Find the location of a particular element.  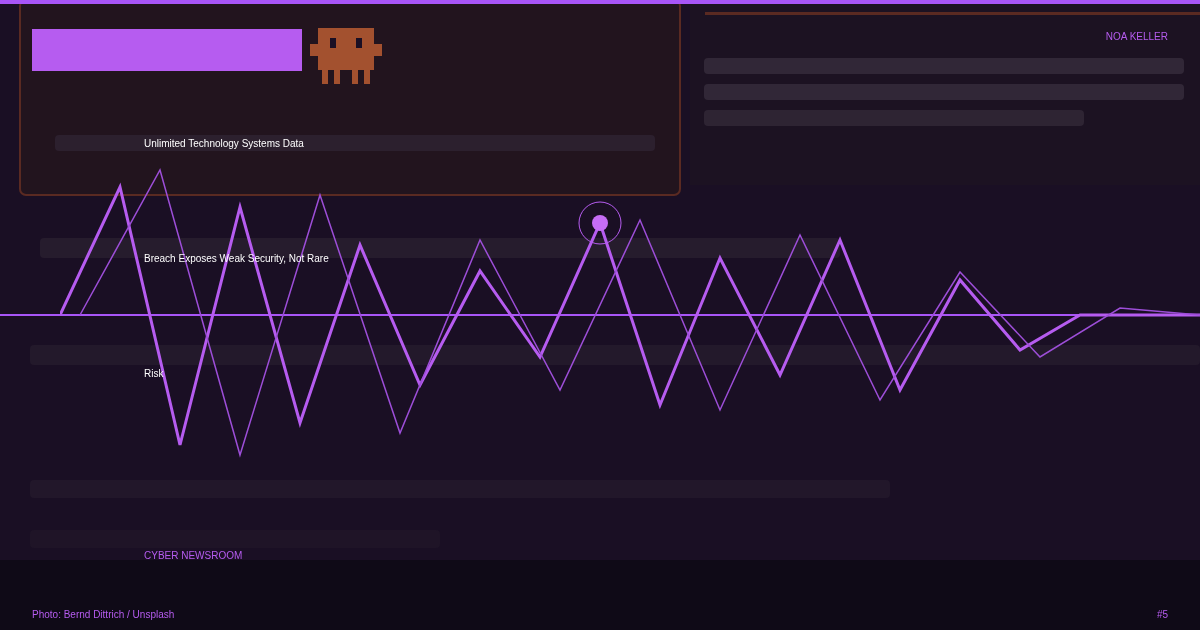

brand-name: CYBER NEWSROOM is located at coordinates (193, 556).